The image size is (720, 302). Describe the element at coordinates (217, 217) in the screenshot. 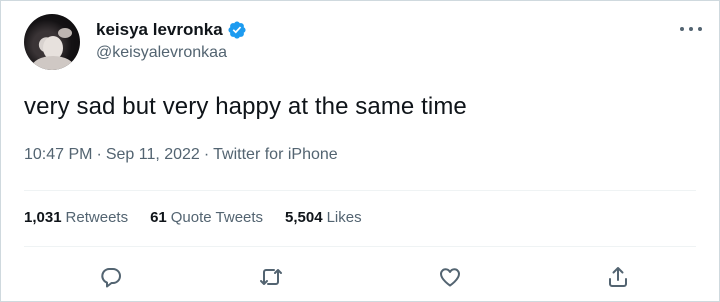

I see `stat-label: Quote Tweets` at that location.